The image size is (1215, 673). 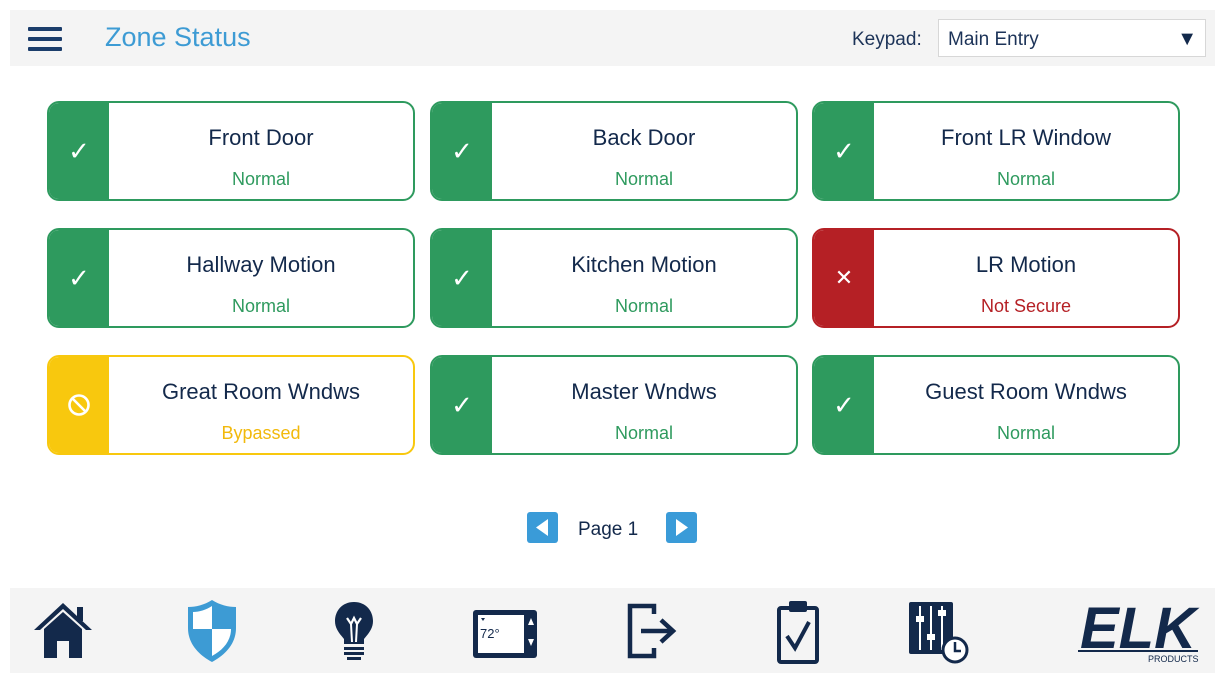 I want to click on bottom-navigation-bar: 72° ELK PRODUCTS, so click(x=612, y=630).